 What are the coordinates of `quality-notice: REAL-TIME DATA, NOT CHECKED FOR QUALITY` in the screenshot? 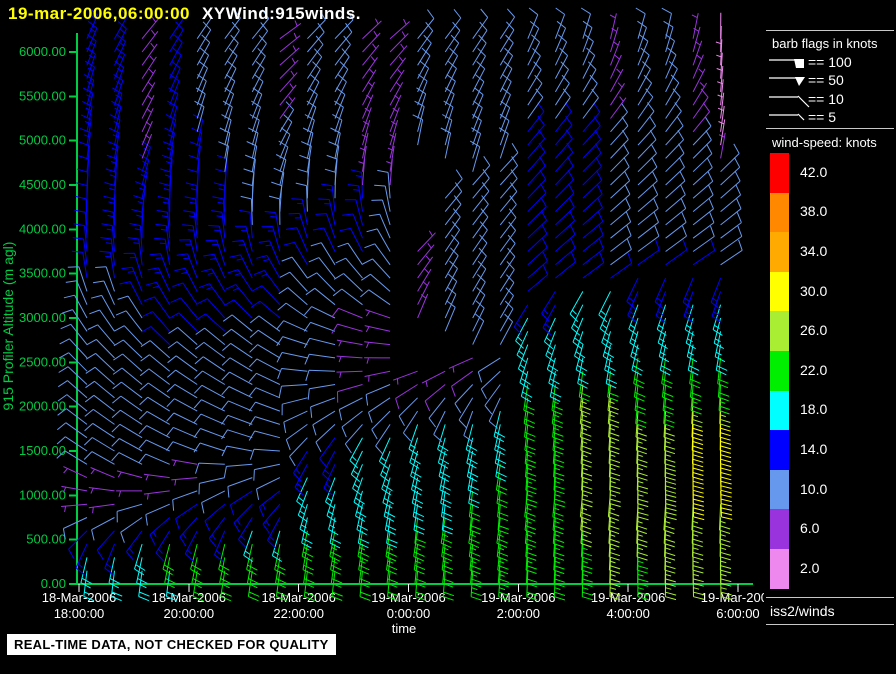 It's located at (171, 644).